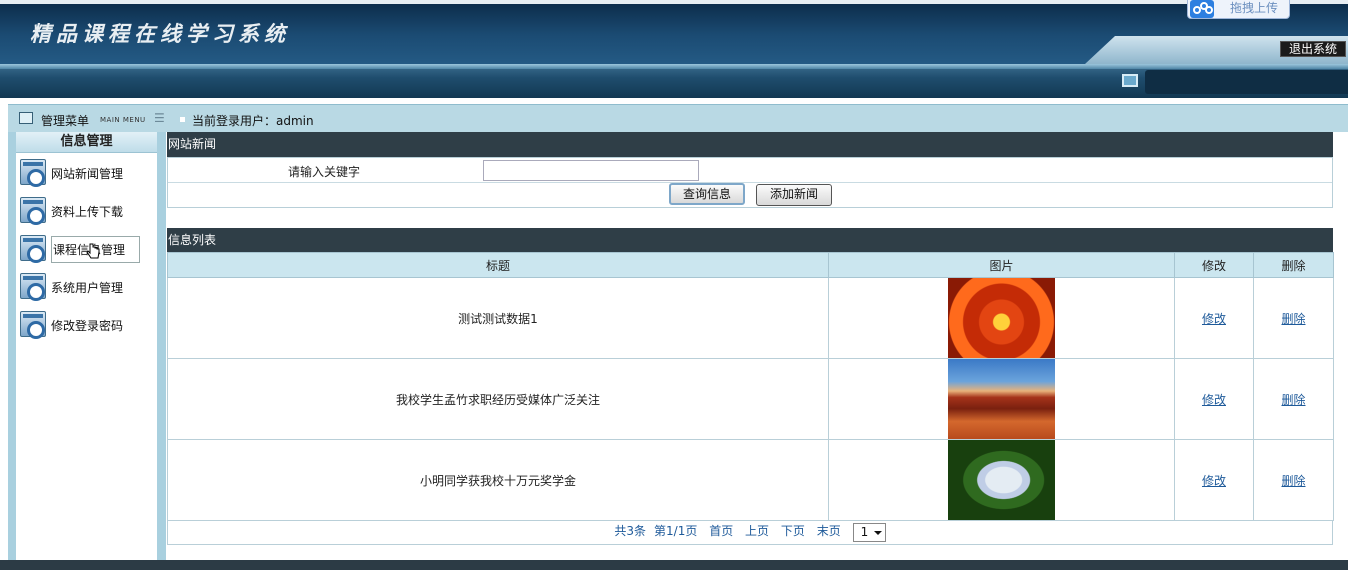 The image size is (1348, 570). I want to click on list-lines-icon: ☰, so click(159, 118).